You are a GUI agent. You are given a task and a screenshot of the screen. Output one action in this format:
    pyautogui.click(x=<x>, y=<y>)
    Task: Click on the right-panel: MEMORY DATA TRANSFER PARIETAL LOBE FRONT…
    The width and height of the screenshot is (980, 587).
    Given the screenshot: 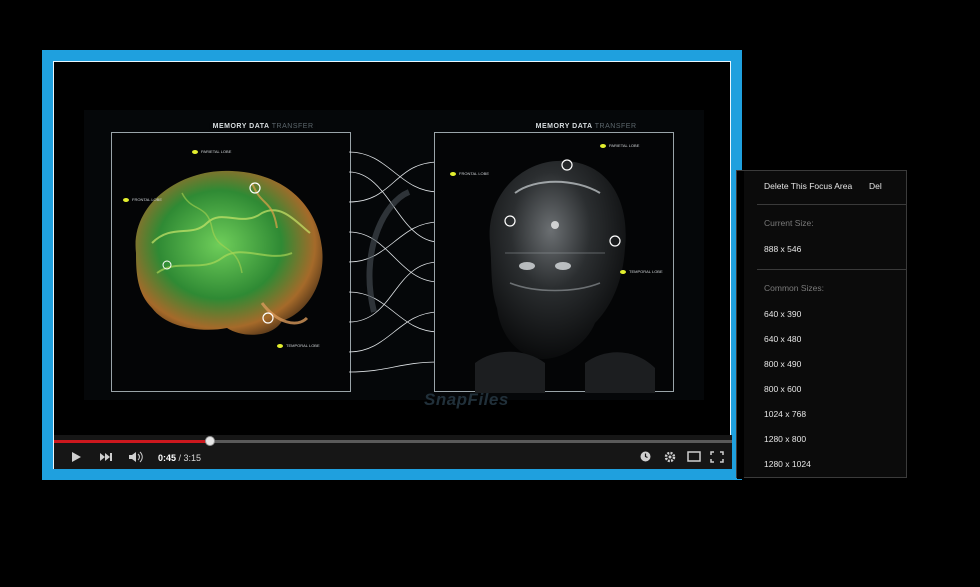 What is the action you would take?
    pyautogui.click(x=554, y=258)
    